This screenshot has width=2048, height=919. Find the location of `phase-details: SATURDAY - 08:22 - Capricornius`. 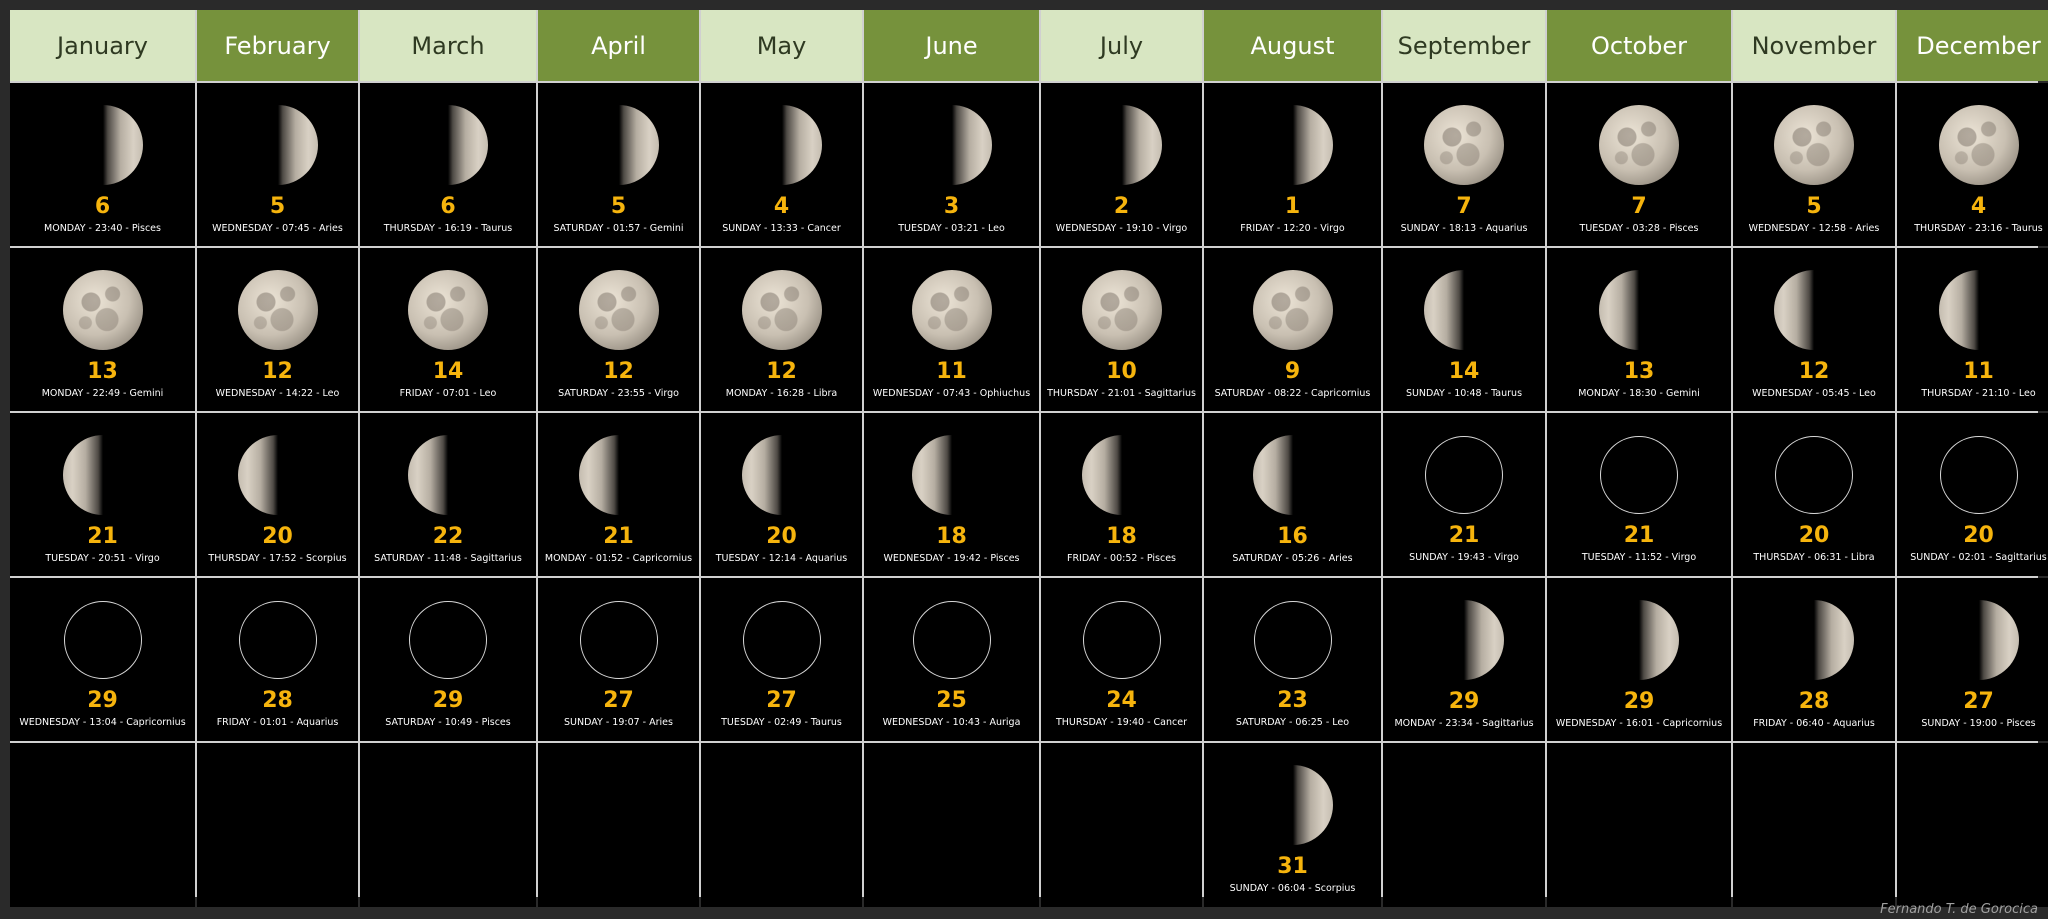

phase-details: SATURDAY - 08:22 - Capricornius is located at coordinates (1292, 393).